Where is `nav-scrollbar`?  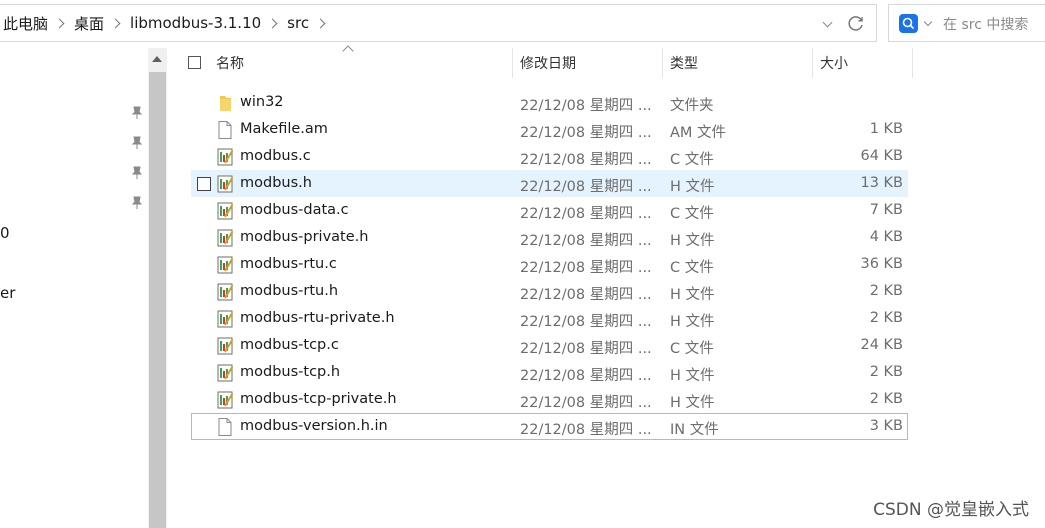
nav-scrollbar is located at coordinates (157, 288).